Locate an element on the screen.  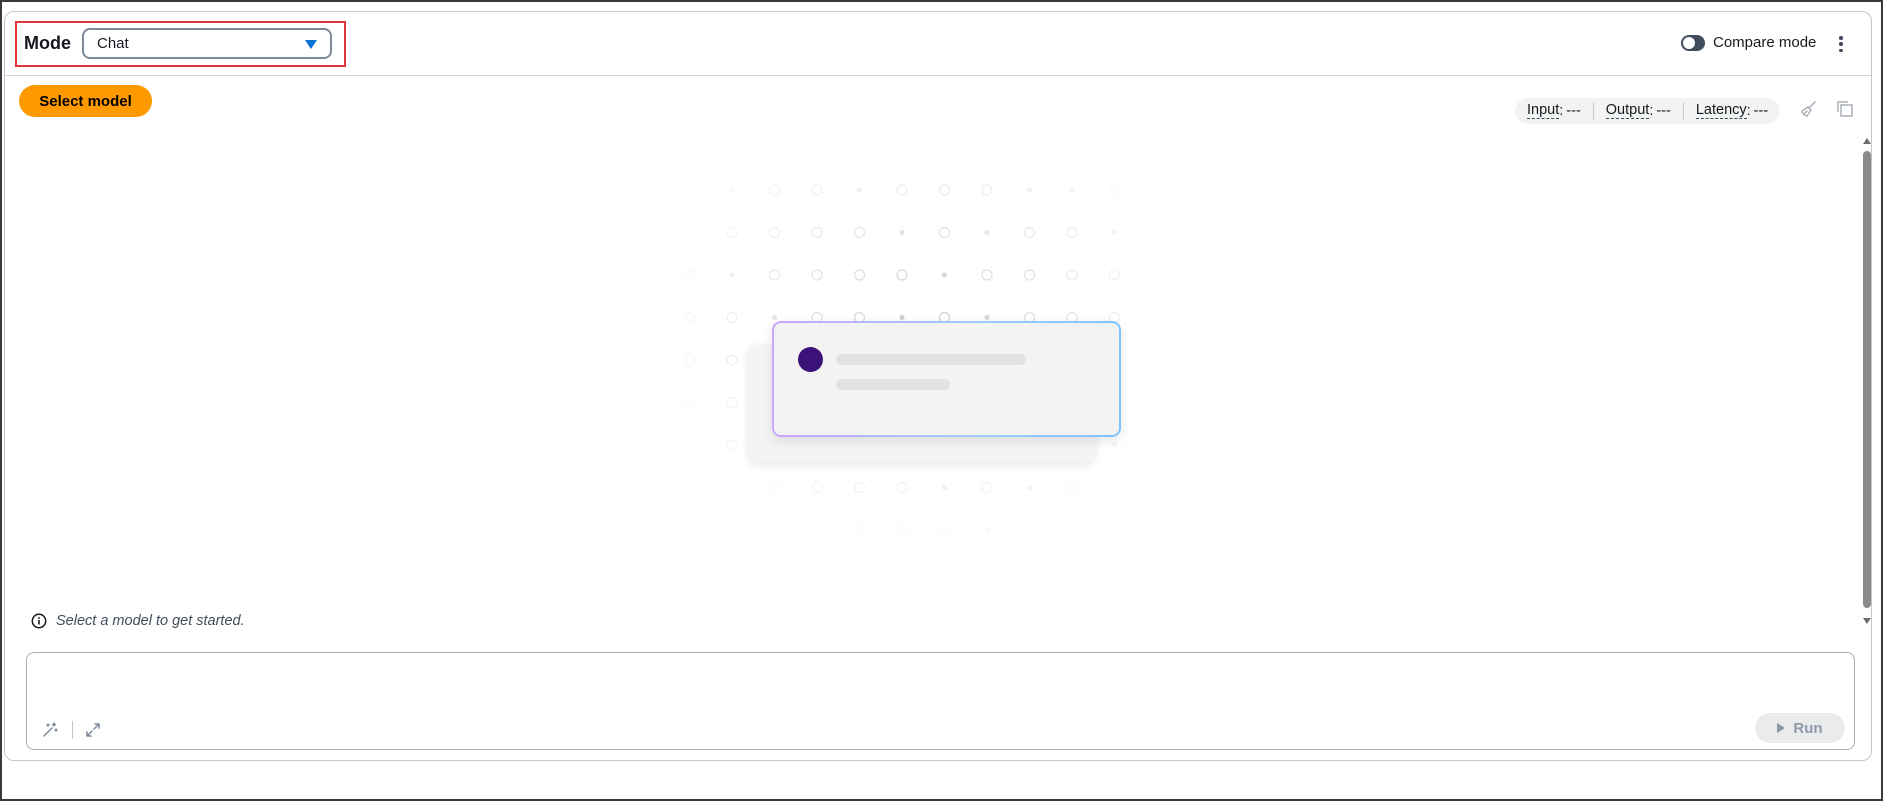
mode-label: Mode is located at coordinates (47, 43).